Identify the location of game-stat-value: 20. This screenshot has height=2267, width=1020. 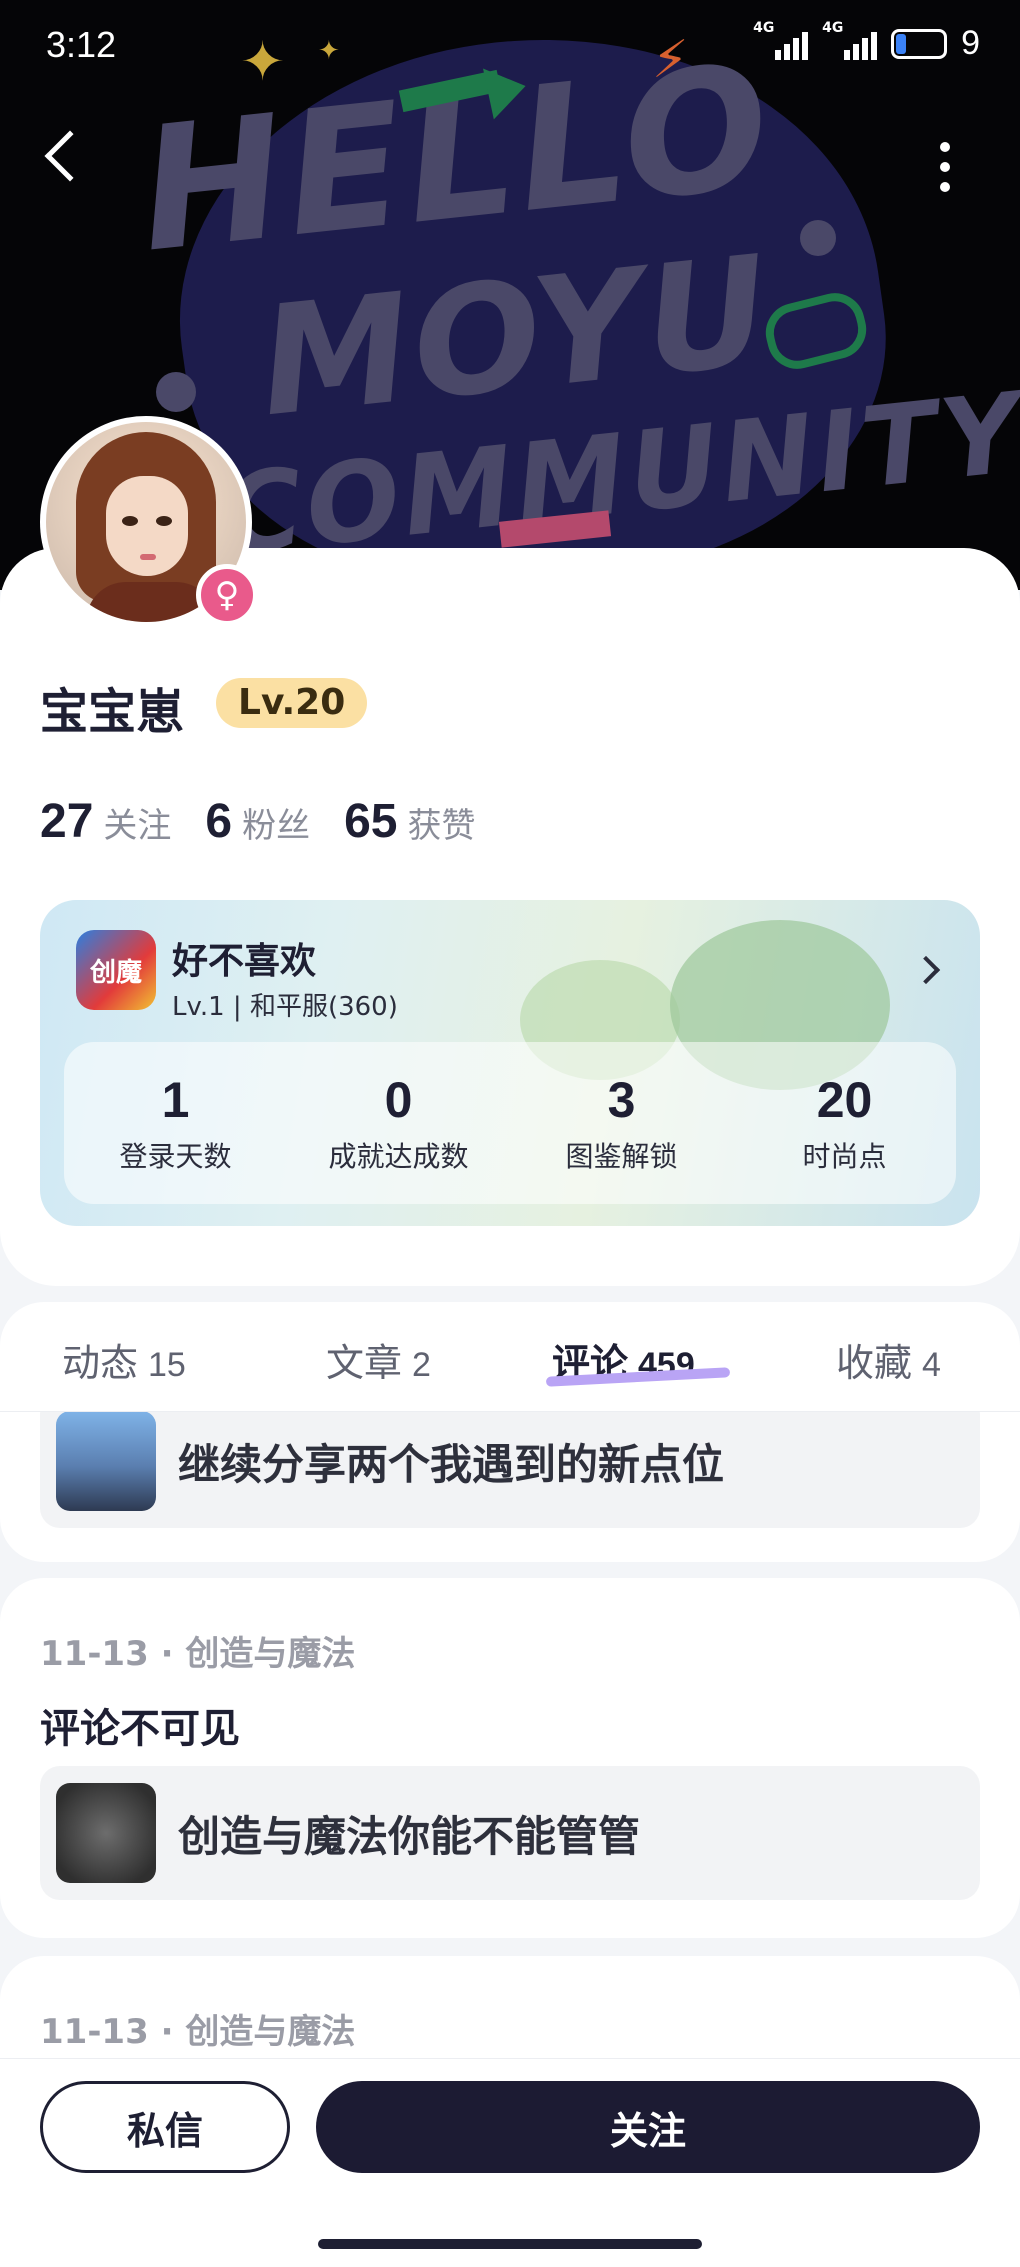
(844, 1100).